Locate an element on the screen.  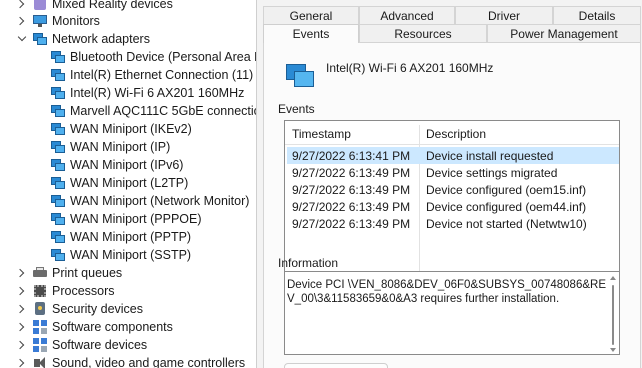
tree-item-network-adapters: Network adapters is located at coordinates (83, 39).